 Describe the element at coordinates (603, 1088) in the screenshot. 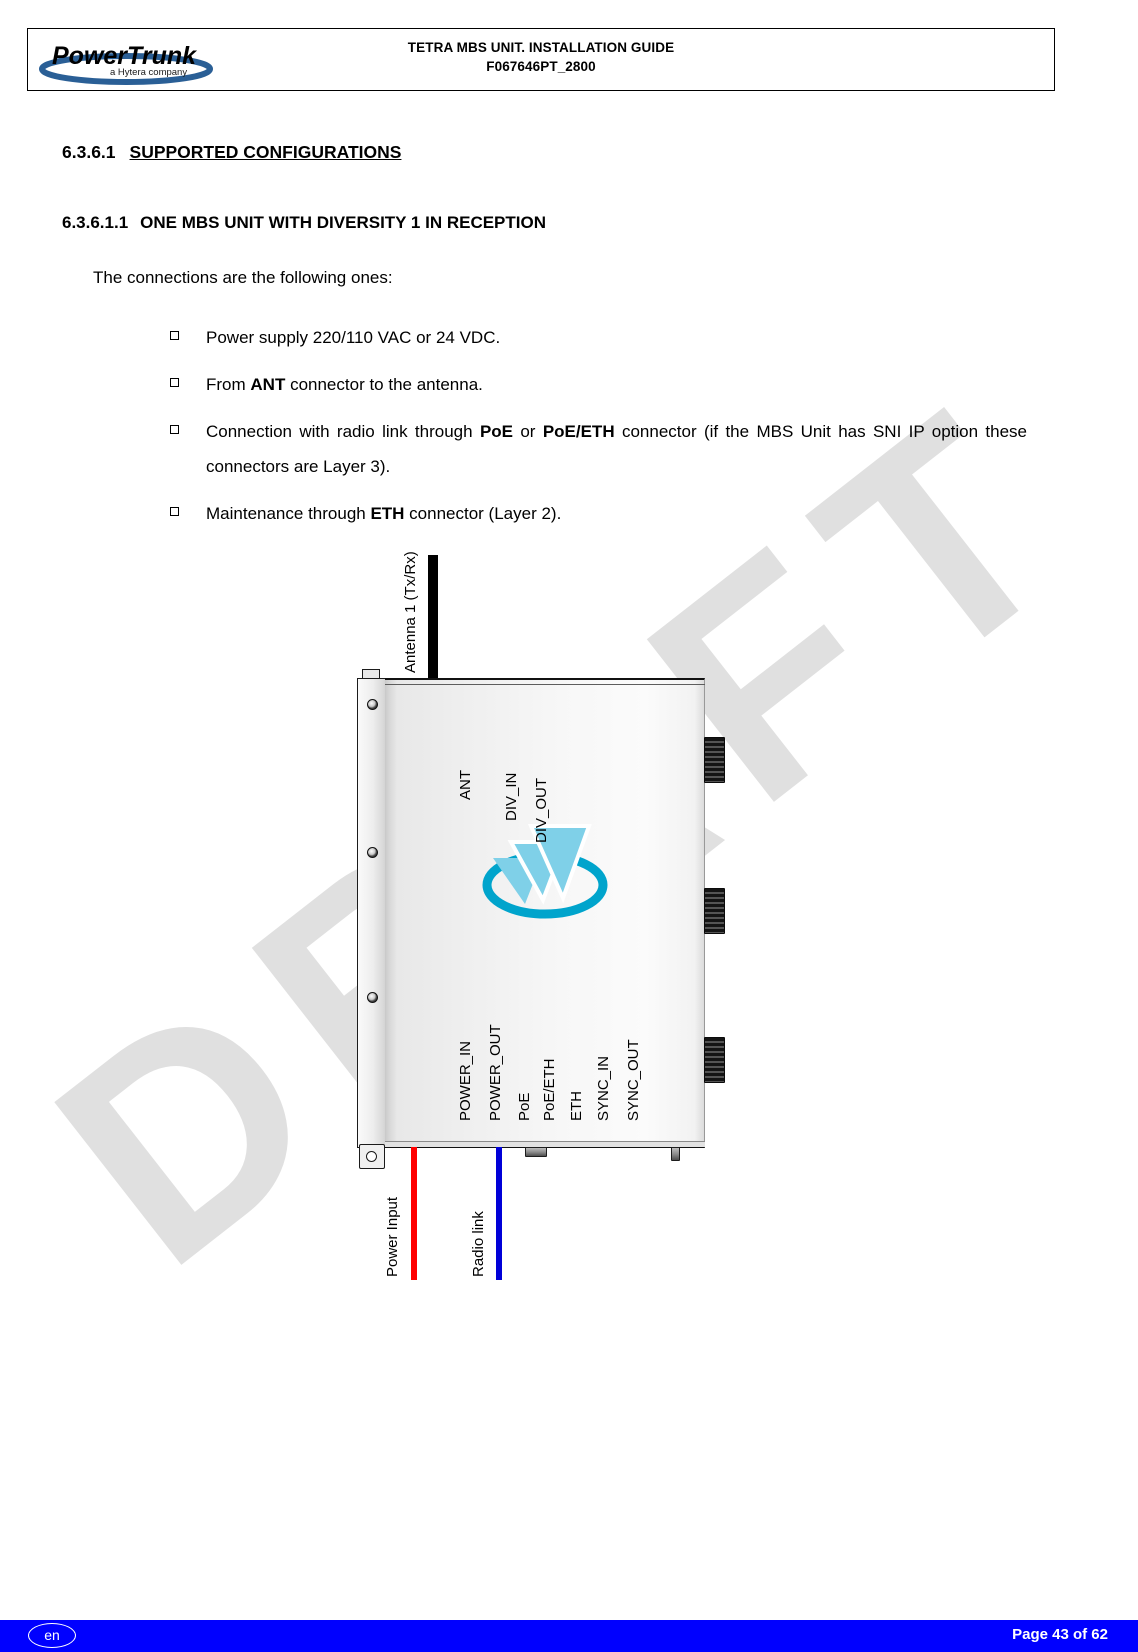

I see `port-label-sync-in: SYNC_IN` at that location.